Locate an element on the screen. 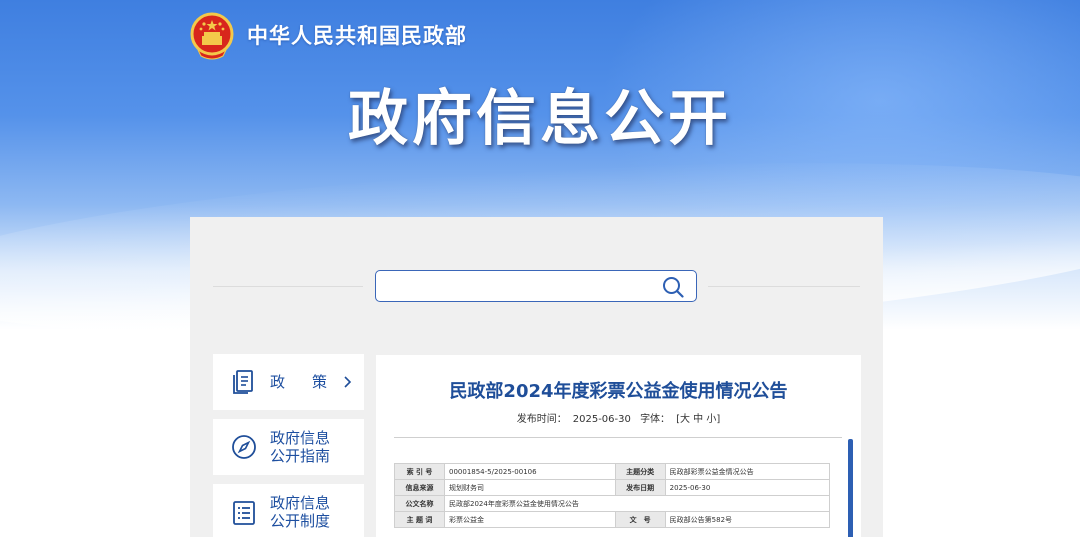 The width and height of the screenshot is (1080, 537). table-value: 规划财务司 is located at coordinates (530, 487).